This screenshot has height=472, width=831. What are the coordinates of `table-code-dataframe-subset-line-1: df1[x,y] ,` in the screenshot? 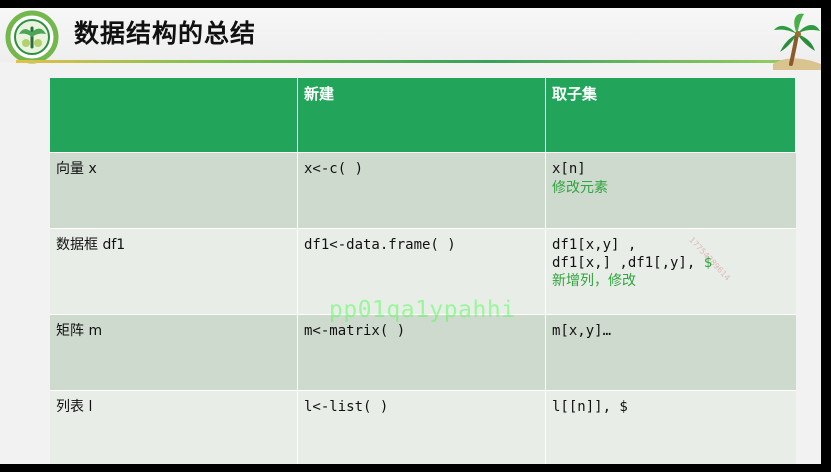 It's located at (594, 245).